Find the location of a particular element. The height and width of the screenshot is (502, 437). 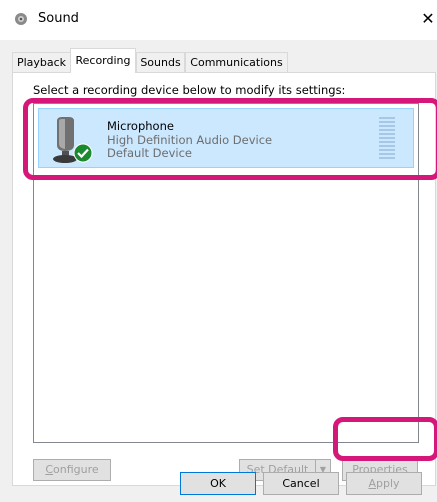

device-name: Microphone is located at coordinates (140, 126).